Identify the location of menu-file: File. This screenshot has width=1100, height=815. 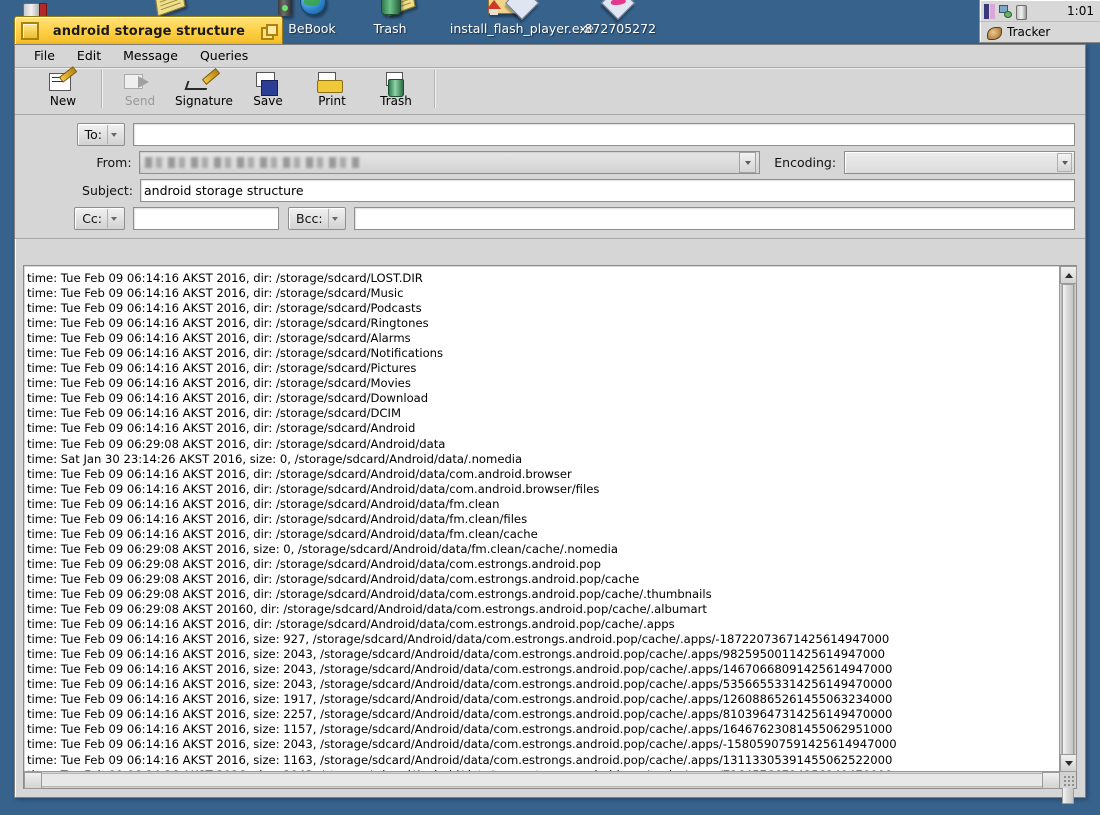
(44, 56).